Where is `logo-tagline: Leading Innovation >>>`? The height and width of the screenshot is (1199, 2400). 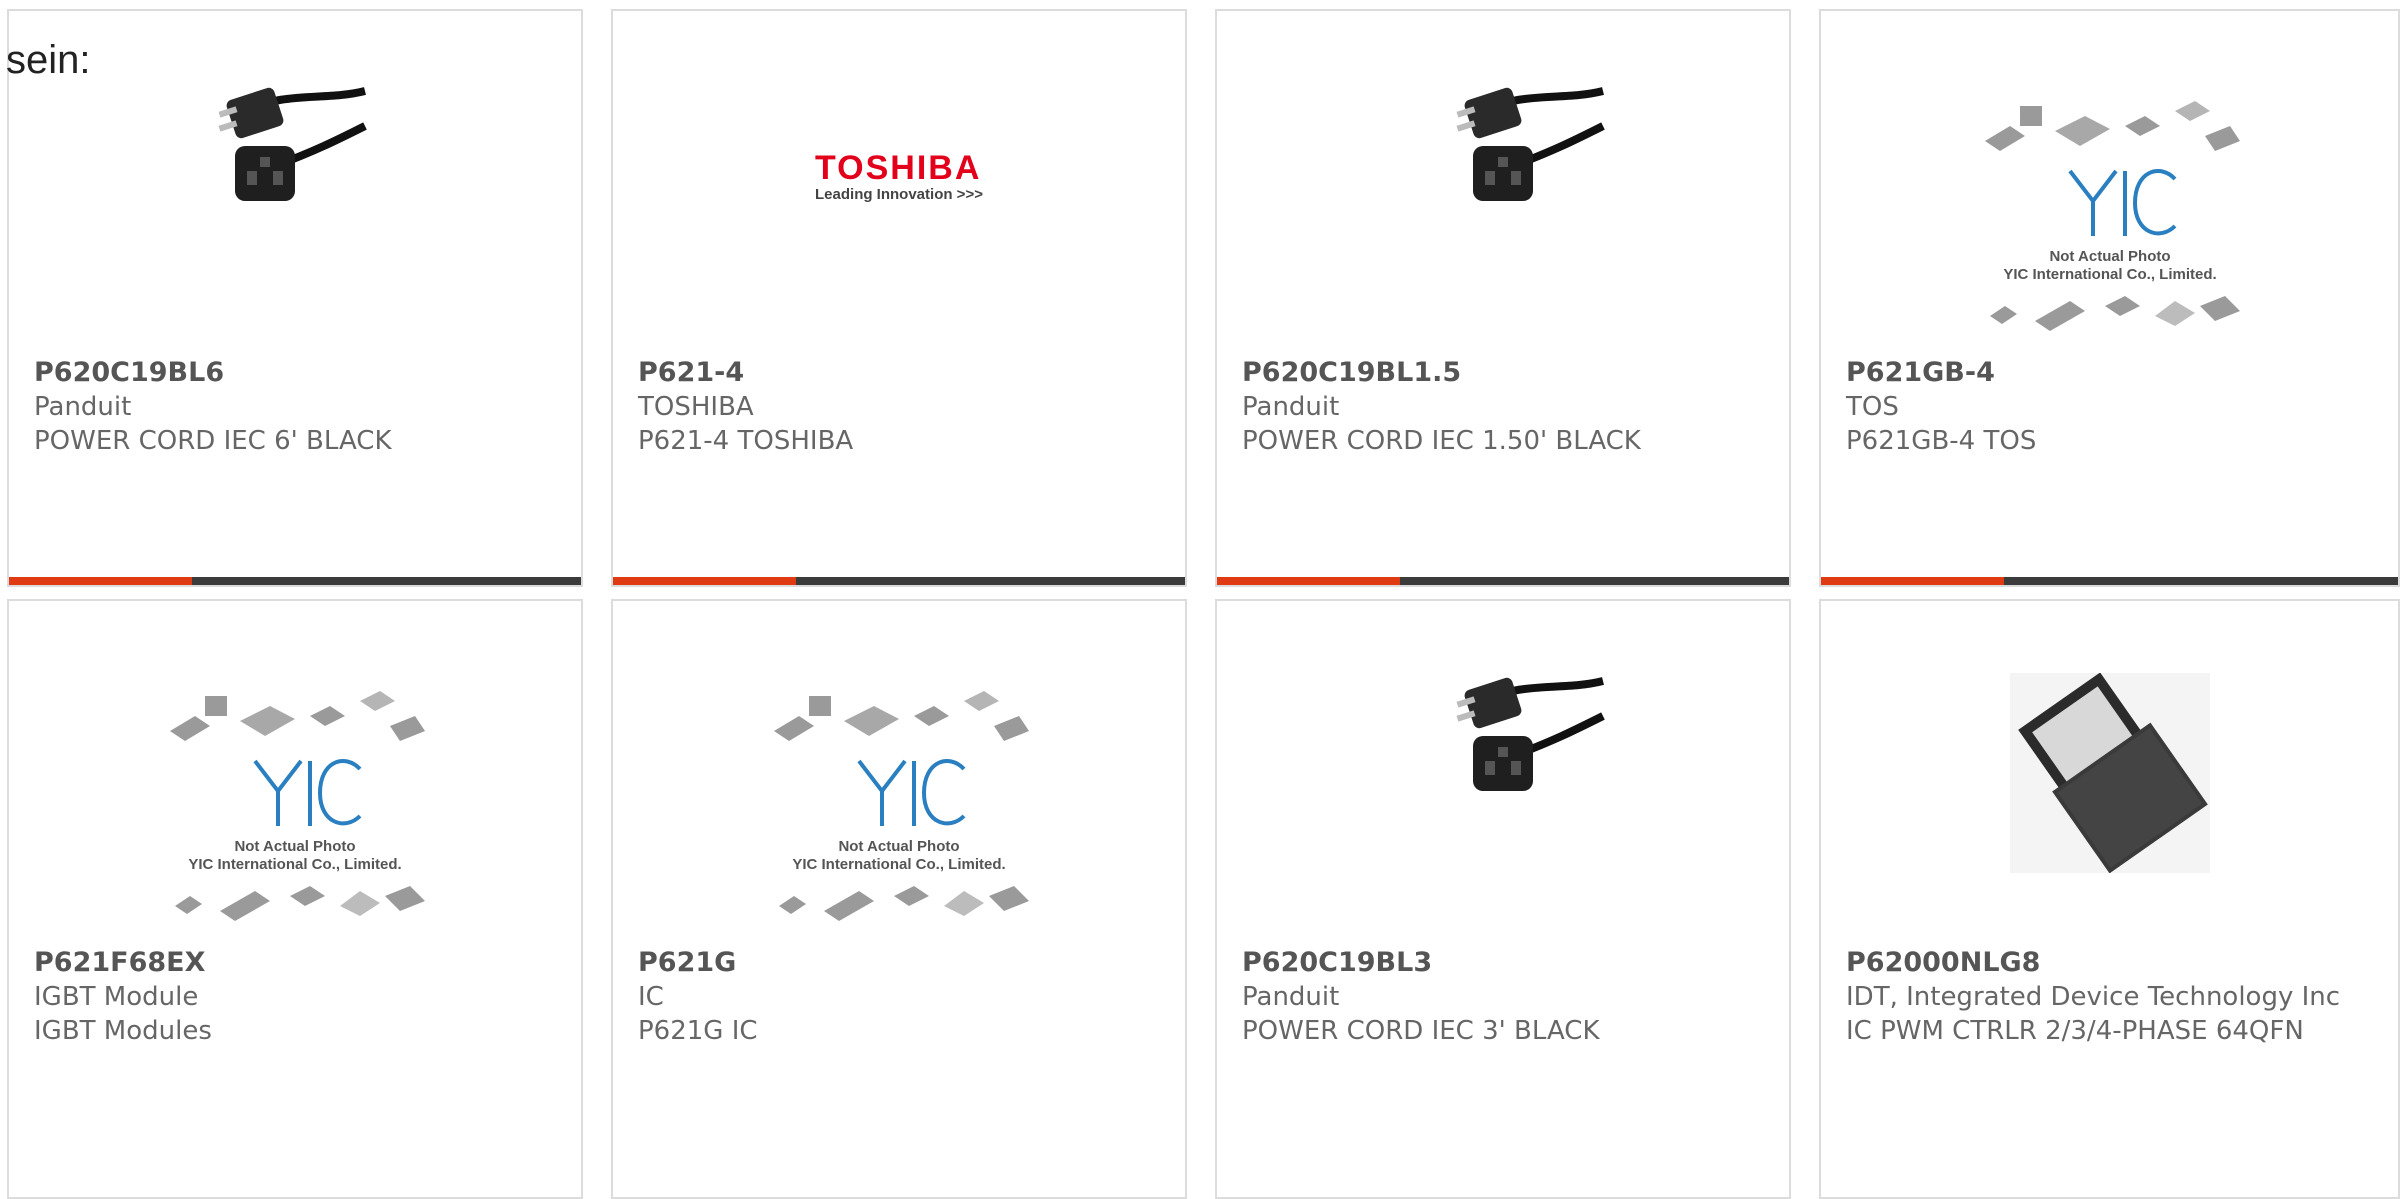
logo-tagline: Leading Innovation >>> is located at coordinates (899, 194).